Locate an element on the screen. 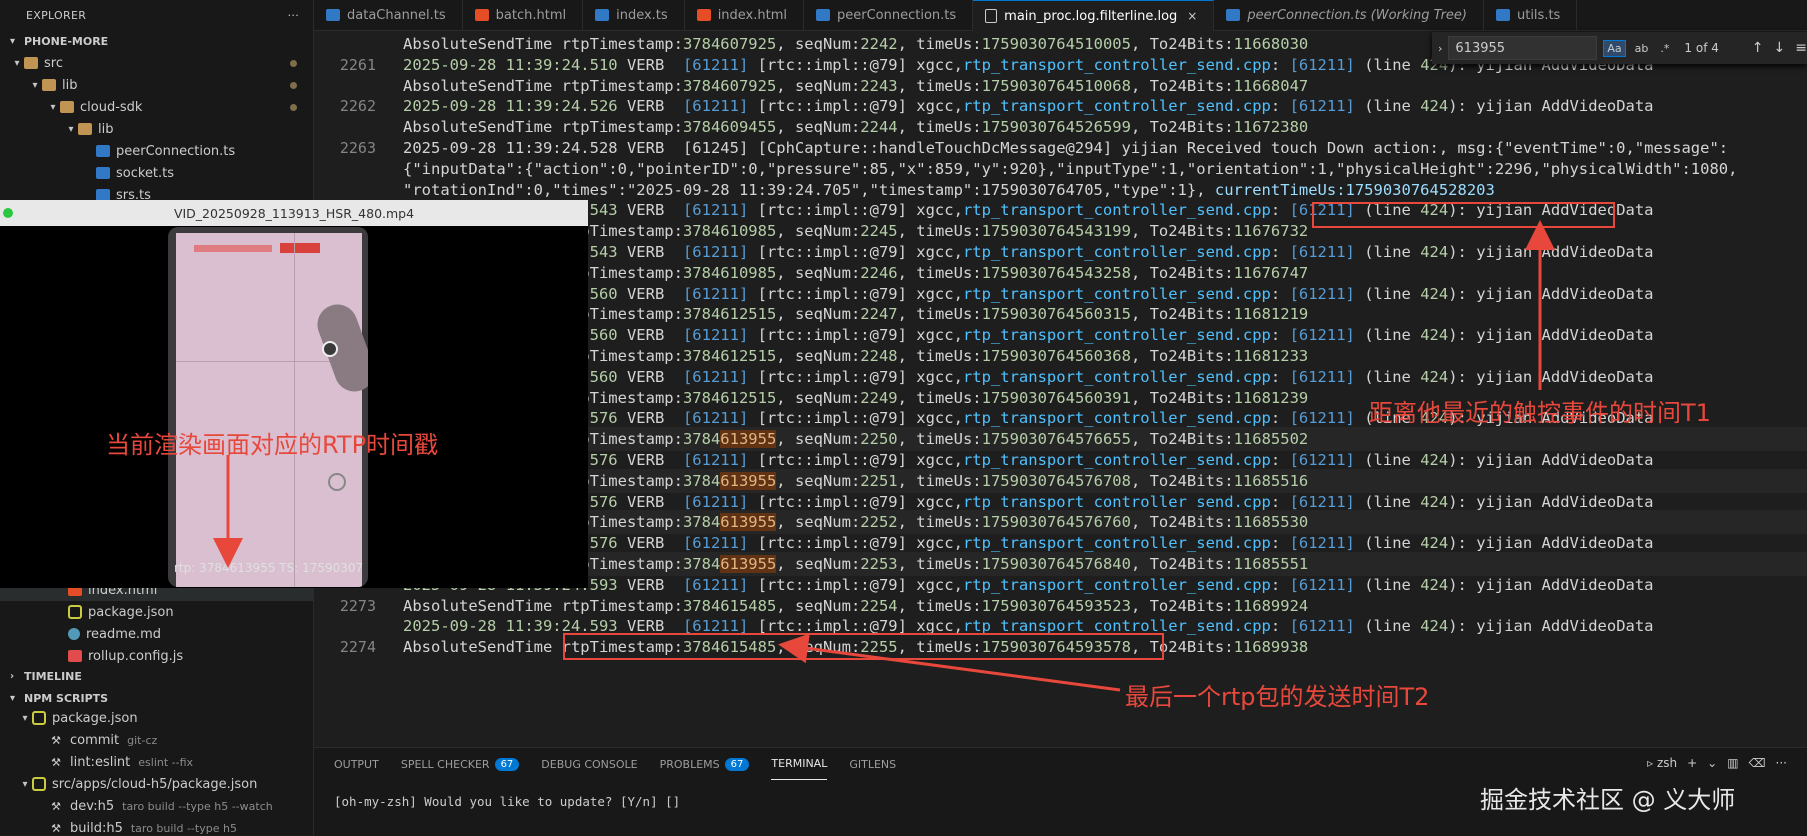  terminal-shell: ▹ zsh is located at coordinates (1662, 763).